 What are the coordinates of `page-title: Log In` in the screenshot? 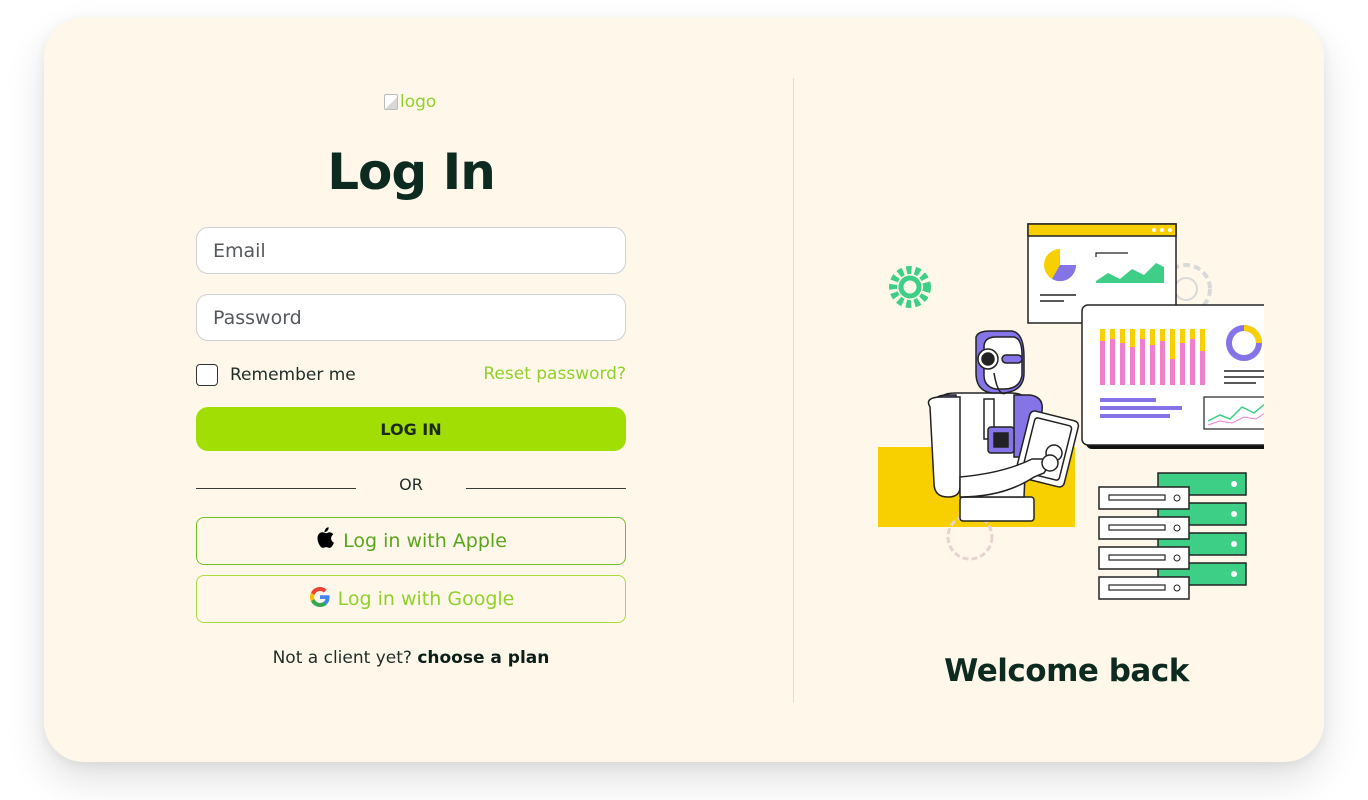 It's located at (411, 172).